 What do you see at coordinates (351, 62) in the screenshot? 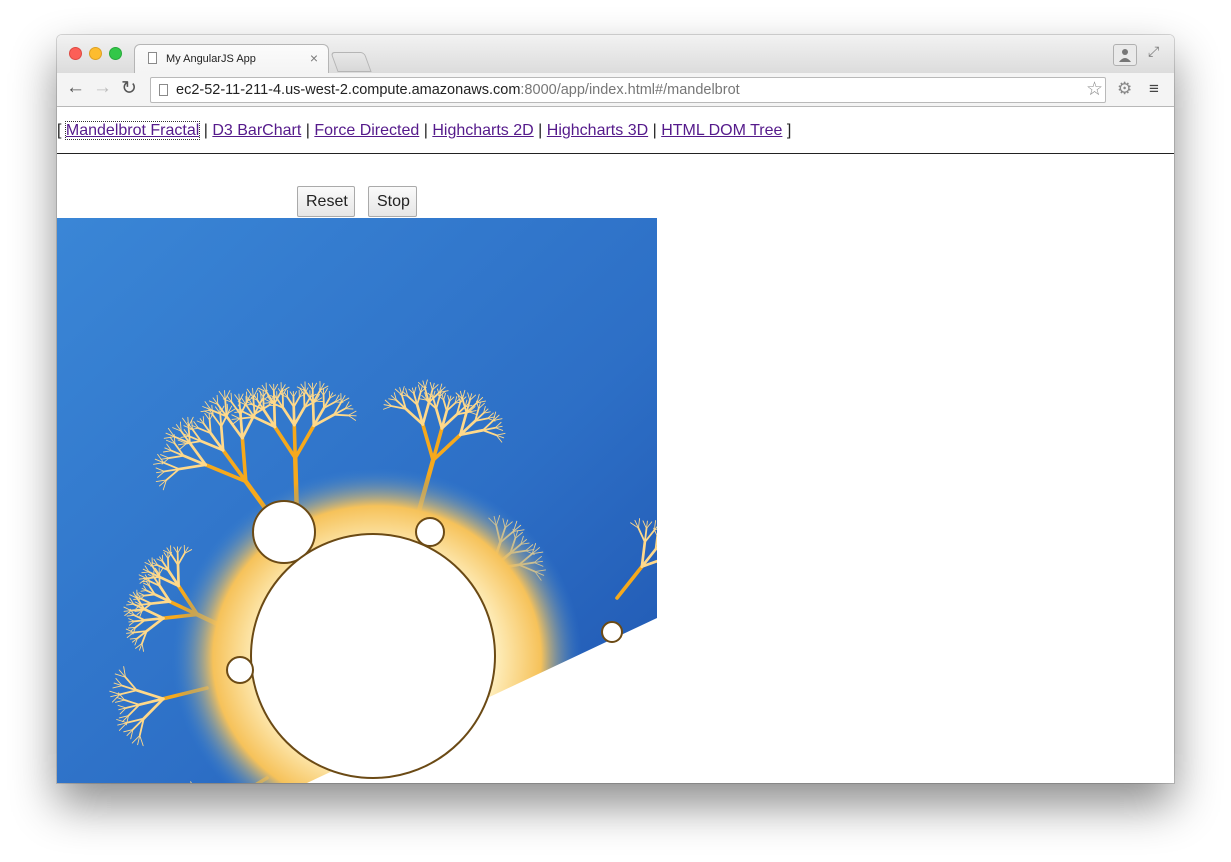
I see `new-tab-button` at bounding box center [351, 62].